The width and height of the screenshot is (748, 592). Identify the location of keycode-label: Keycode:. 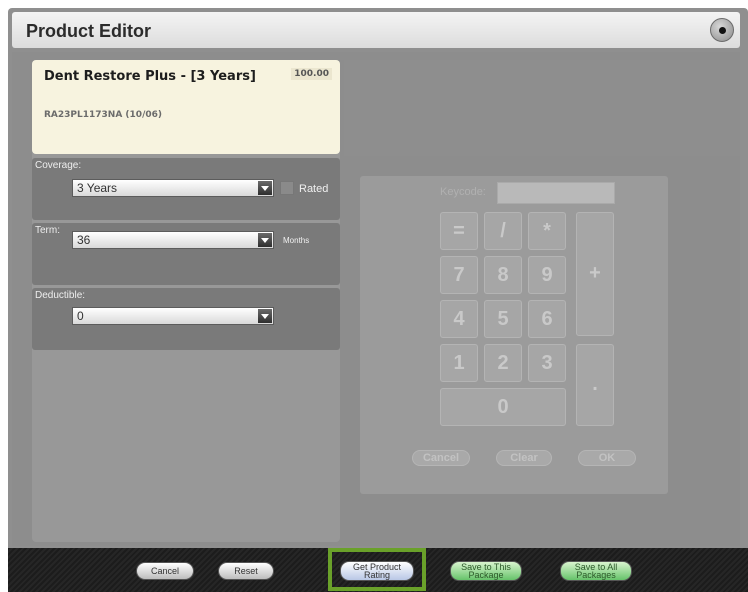
(463, 192).